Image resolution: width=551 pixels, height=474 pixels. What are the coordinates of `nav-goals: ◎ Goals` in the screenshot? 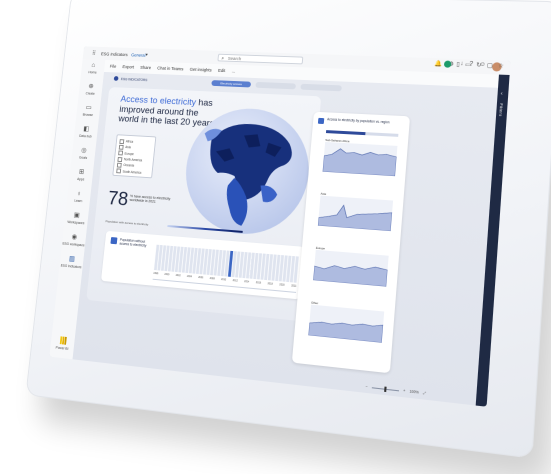 It's located at (83, 156).